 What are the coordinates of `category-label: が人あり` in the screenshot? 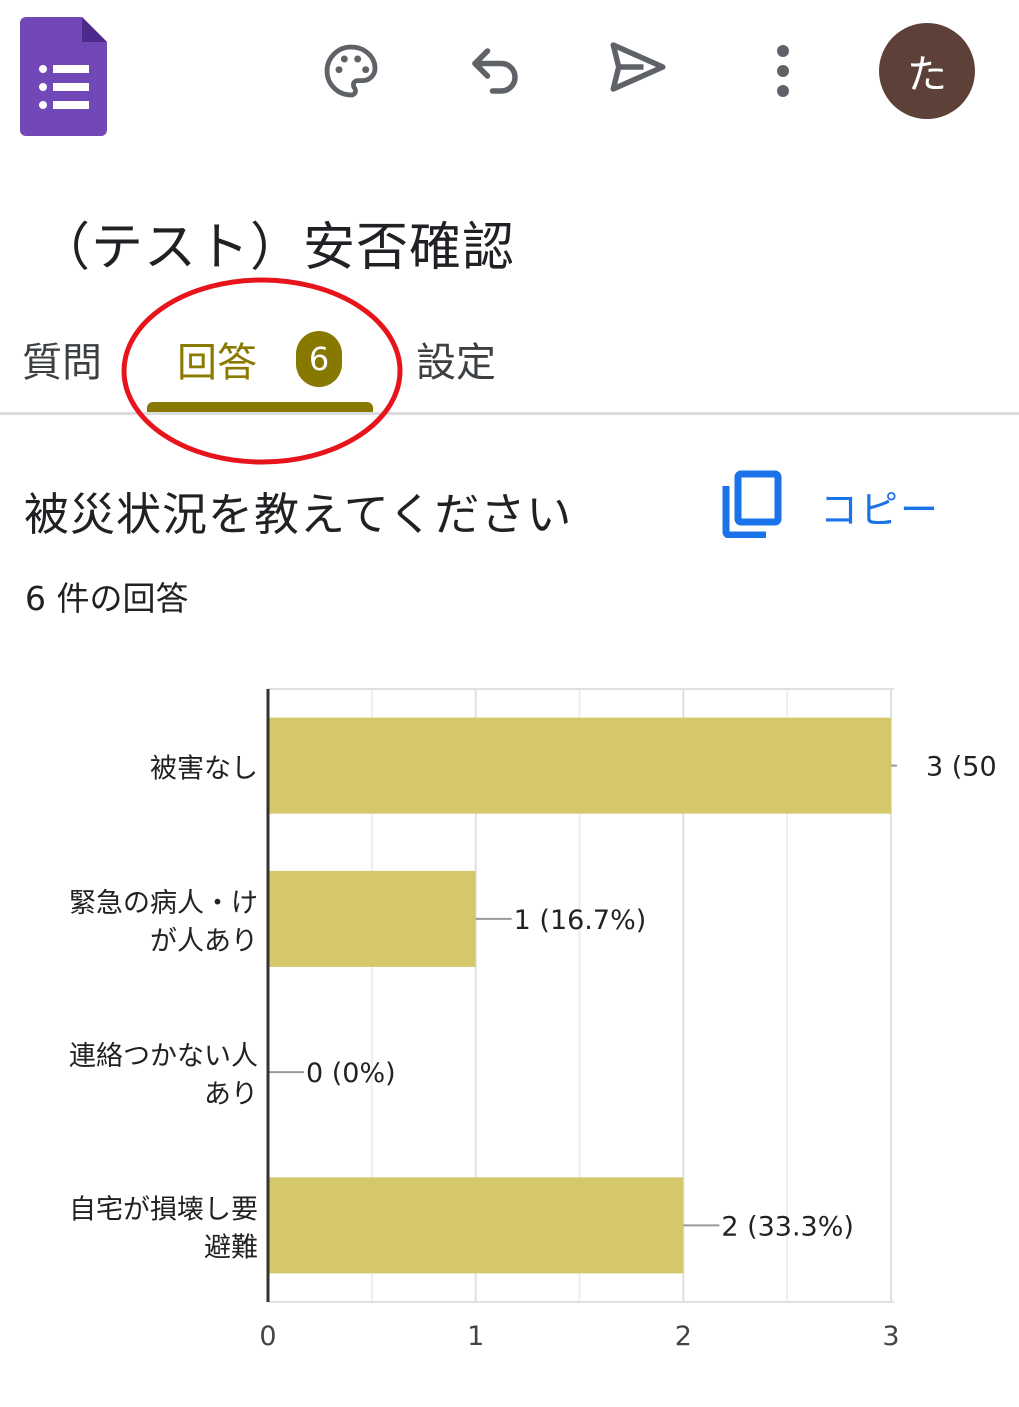 It's located at (204, 941).